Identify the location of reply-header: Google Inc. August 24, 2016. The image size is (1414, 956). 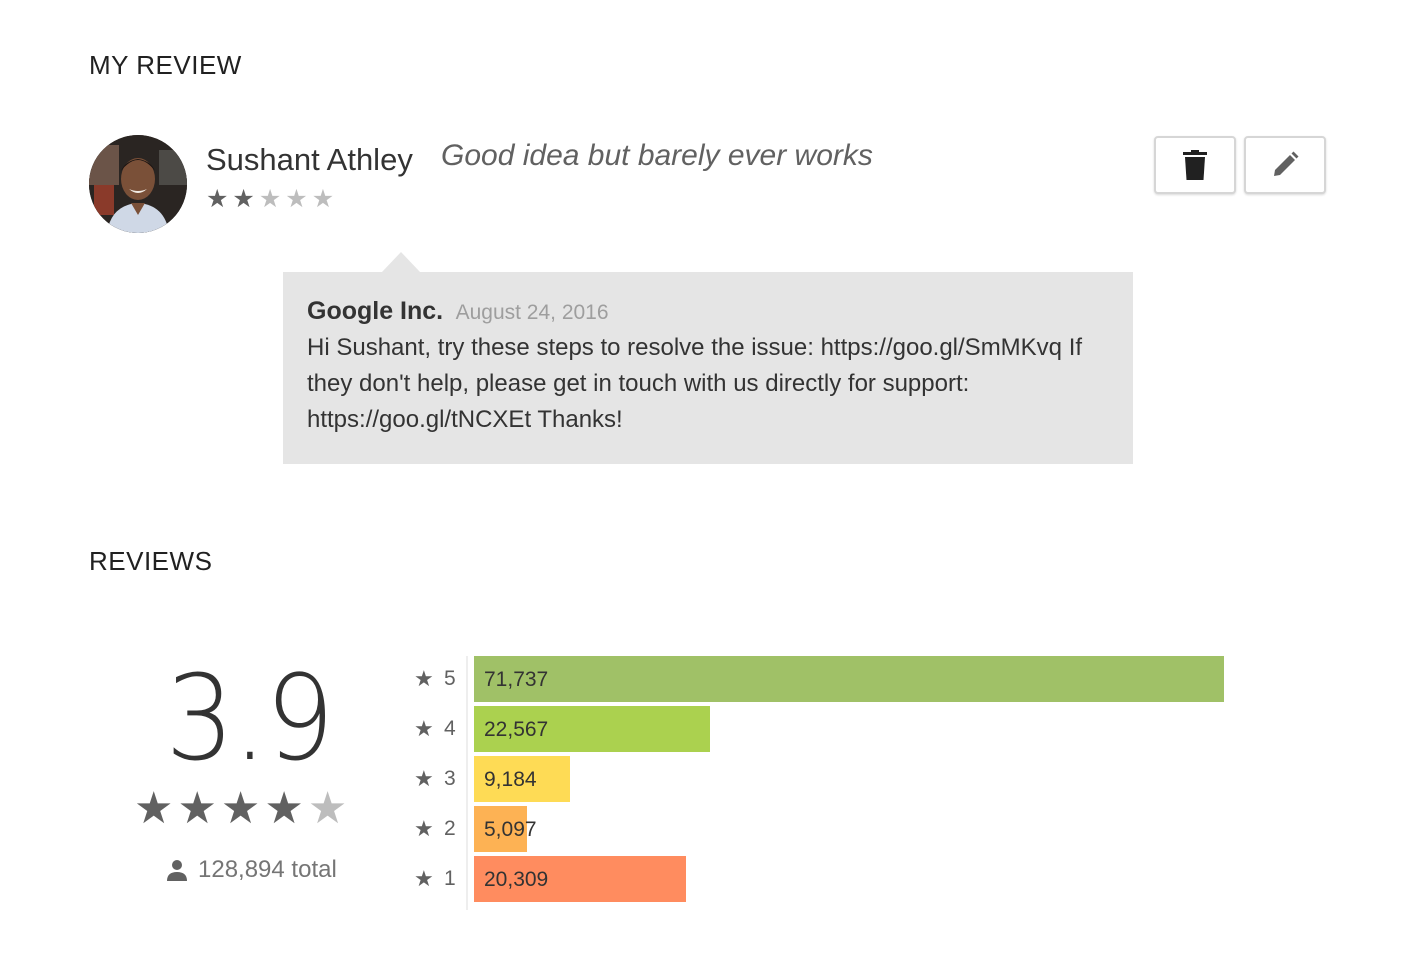
(708, 311).